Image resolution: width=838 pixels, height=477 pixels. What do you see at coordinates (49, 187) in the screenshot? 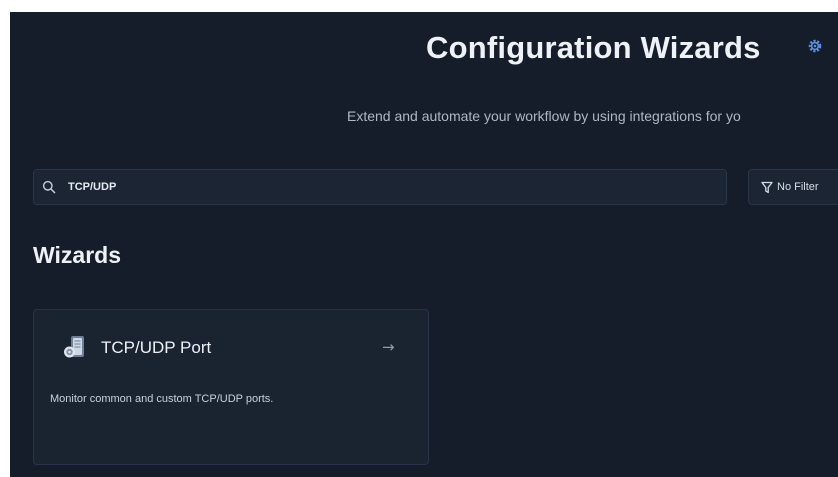
I see `search-icon` at bounding box center [49, 187].